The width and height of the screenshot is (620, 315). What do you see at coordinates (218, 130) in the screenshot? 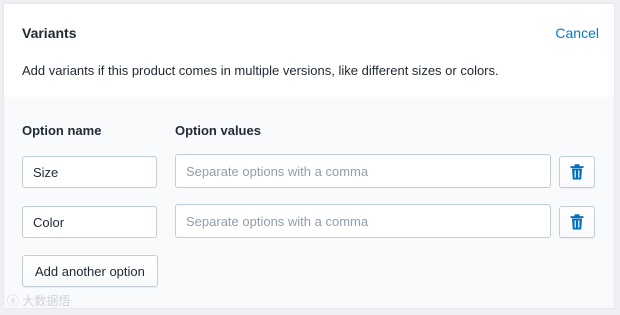
I see `option-values-column-label: Option values` at bounding box center [218, 130].